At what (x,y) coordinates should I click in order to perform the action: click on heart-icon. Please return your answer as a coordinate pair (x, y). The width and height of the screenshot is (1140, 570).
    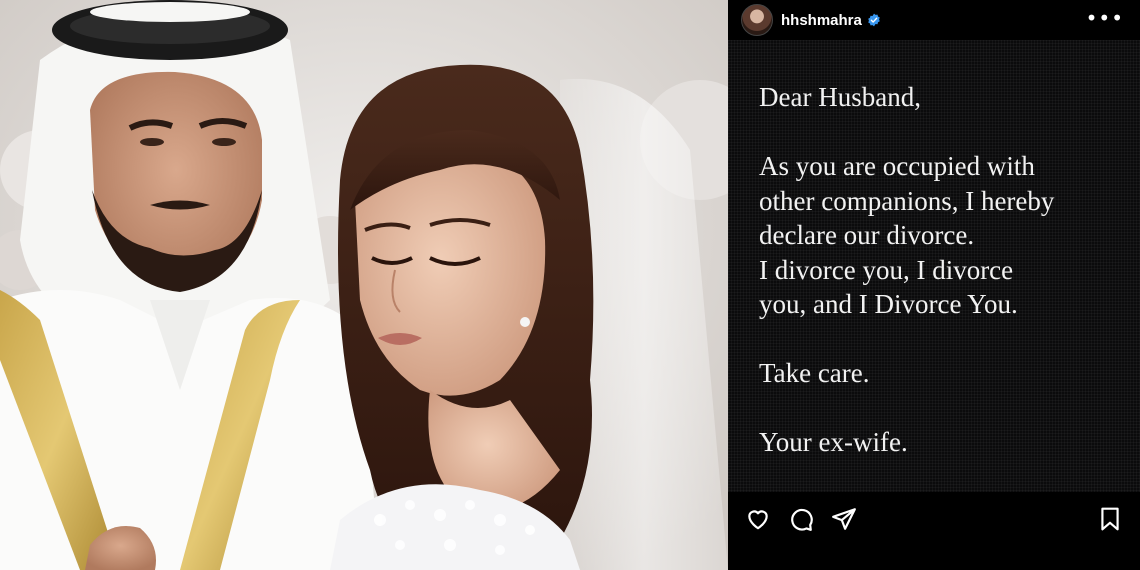
    Looking at the image, I should click on (758, 519).